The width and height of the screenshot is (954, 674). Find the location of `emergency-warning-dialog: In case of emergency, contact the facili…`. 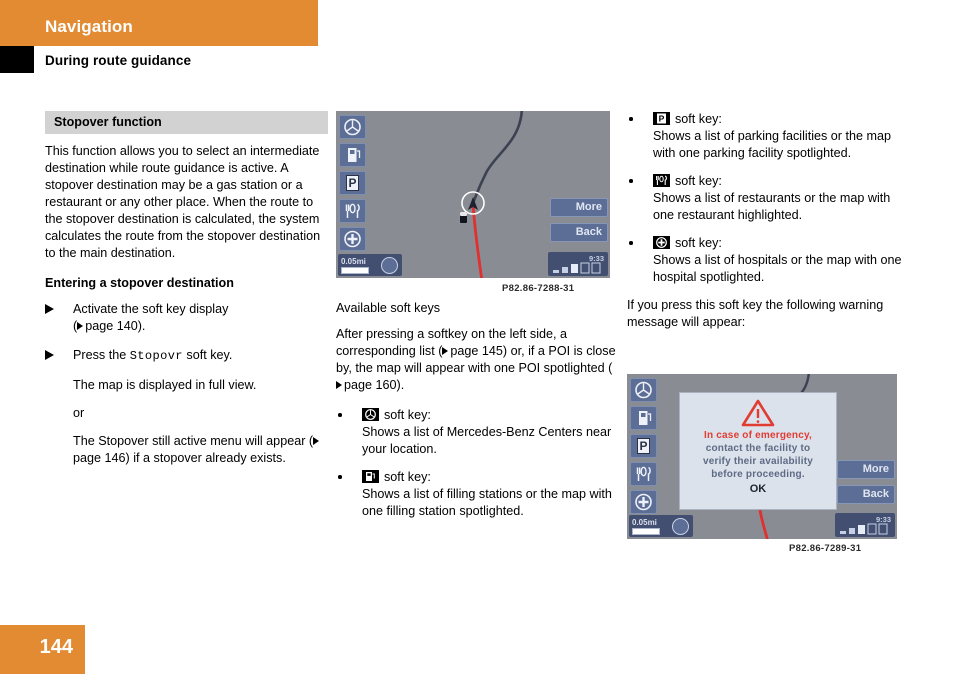

emergency-warning-dialog: In case of emergency, contact the facili… is located at coordinates (758, 451).